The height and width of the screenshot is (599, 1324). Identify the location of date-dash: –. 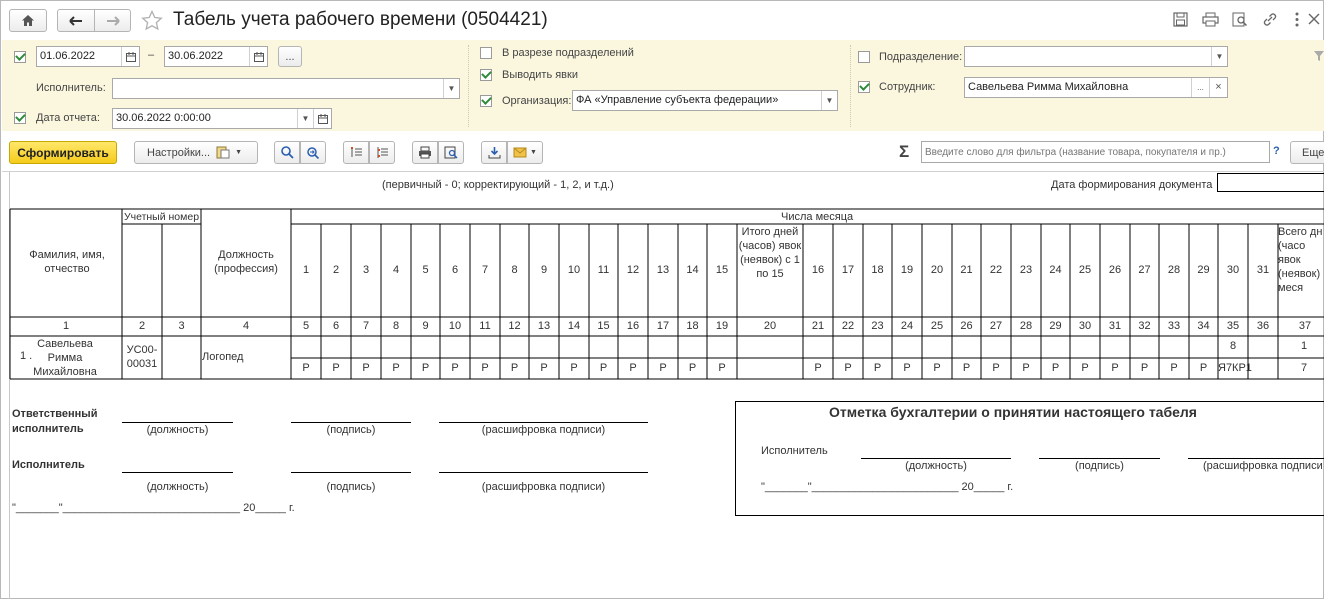
(151, 55).